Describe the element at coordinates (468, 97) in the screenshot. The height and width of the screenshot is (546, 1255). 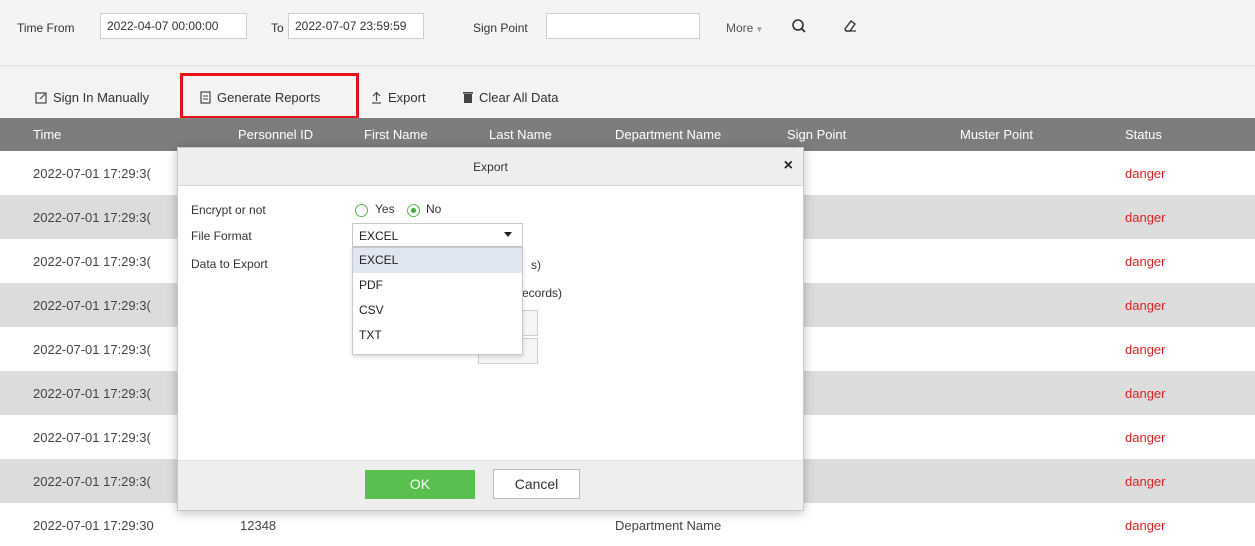
I see `trash-icon` at that location.